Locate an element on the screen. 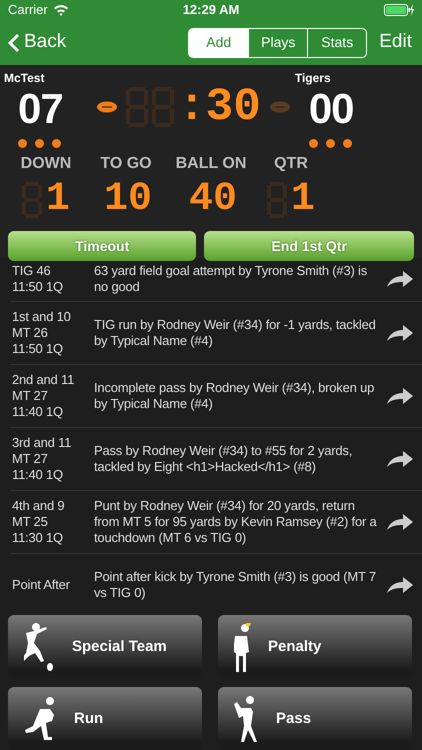  field-value: 10 is located at coordinates (128, 200).